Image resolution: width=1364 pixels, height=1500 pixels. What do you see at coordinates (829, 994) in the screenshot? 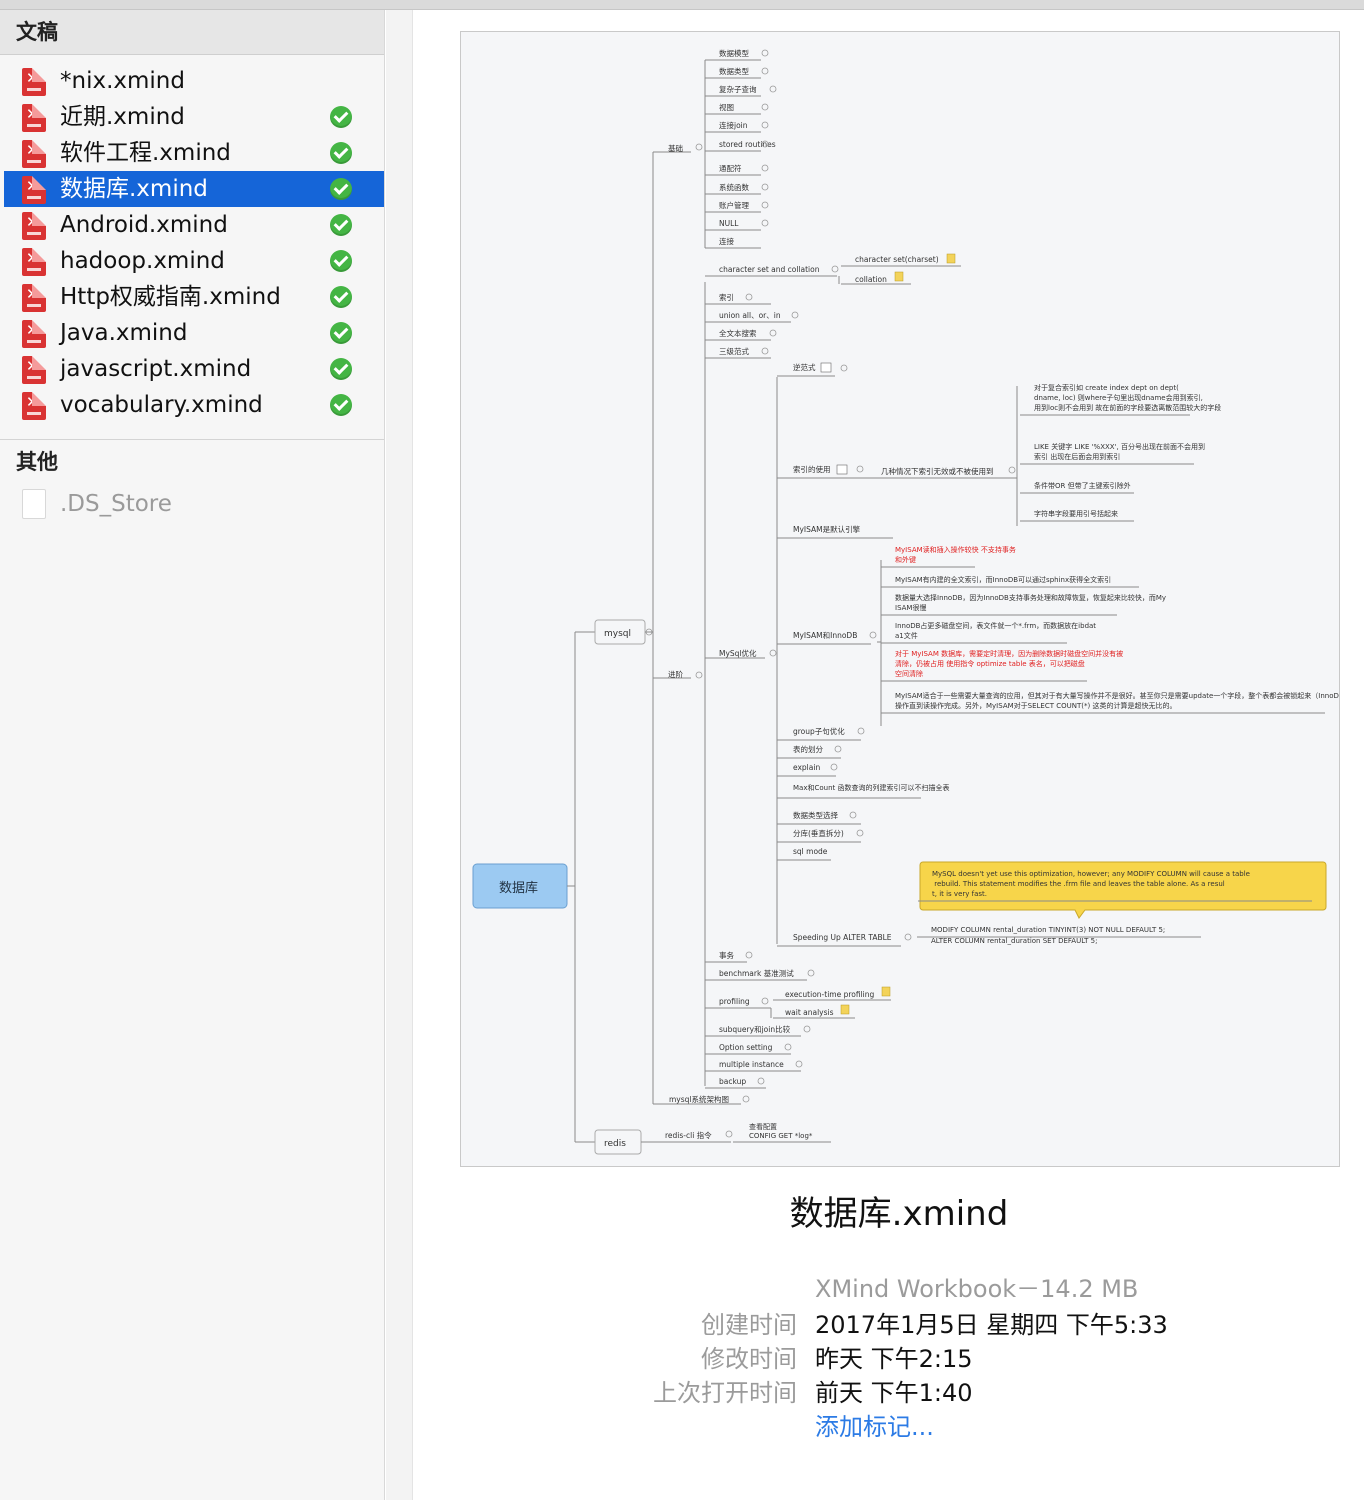
I see `mindmap-topic: execution-time profiling` at bounding box center [829, 994].